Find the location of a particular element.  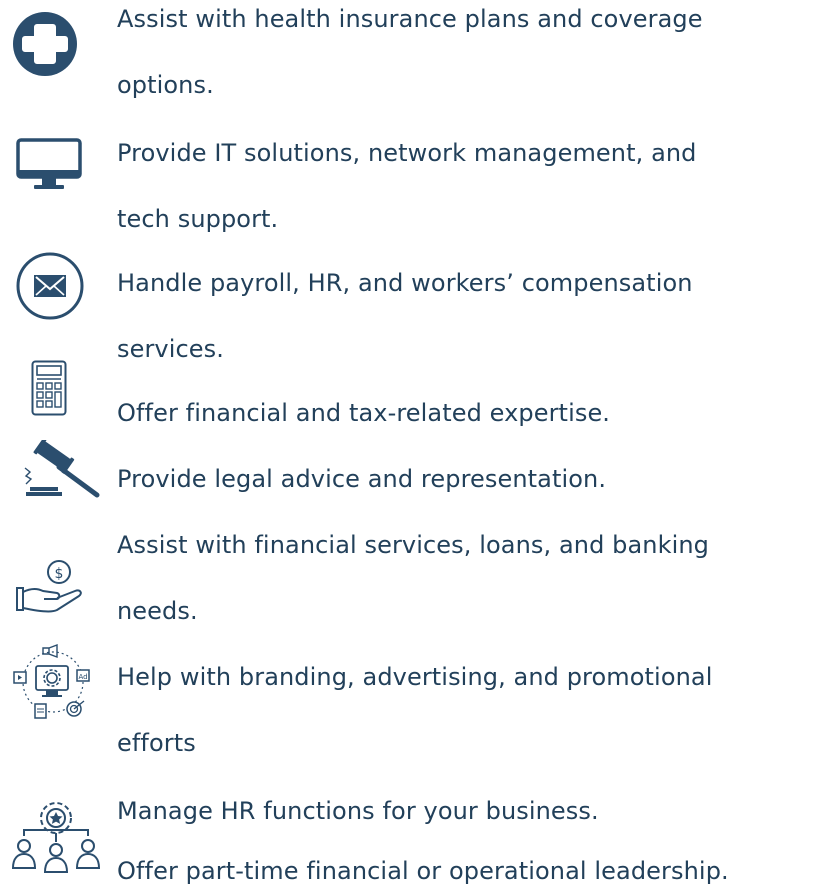

service-text-legal-line-1: Provide legal advice and representation. is located at coordinates (362, 479).